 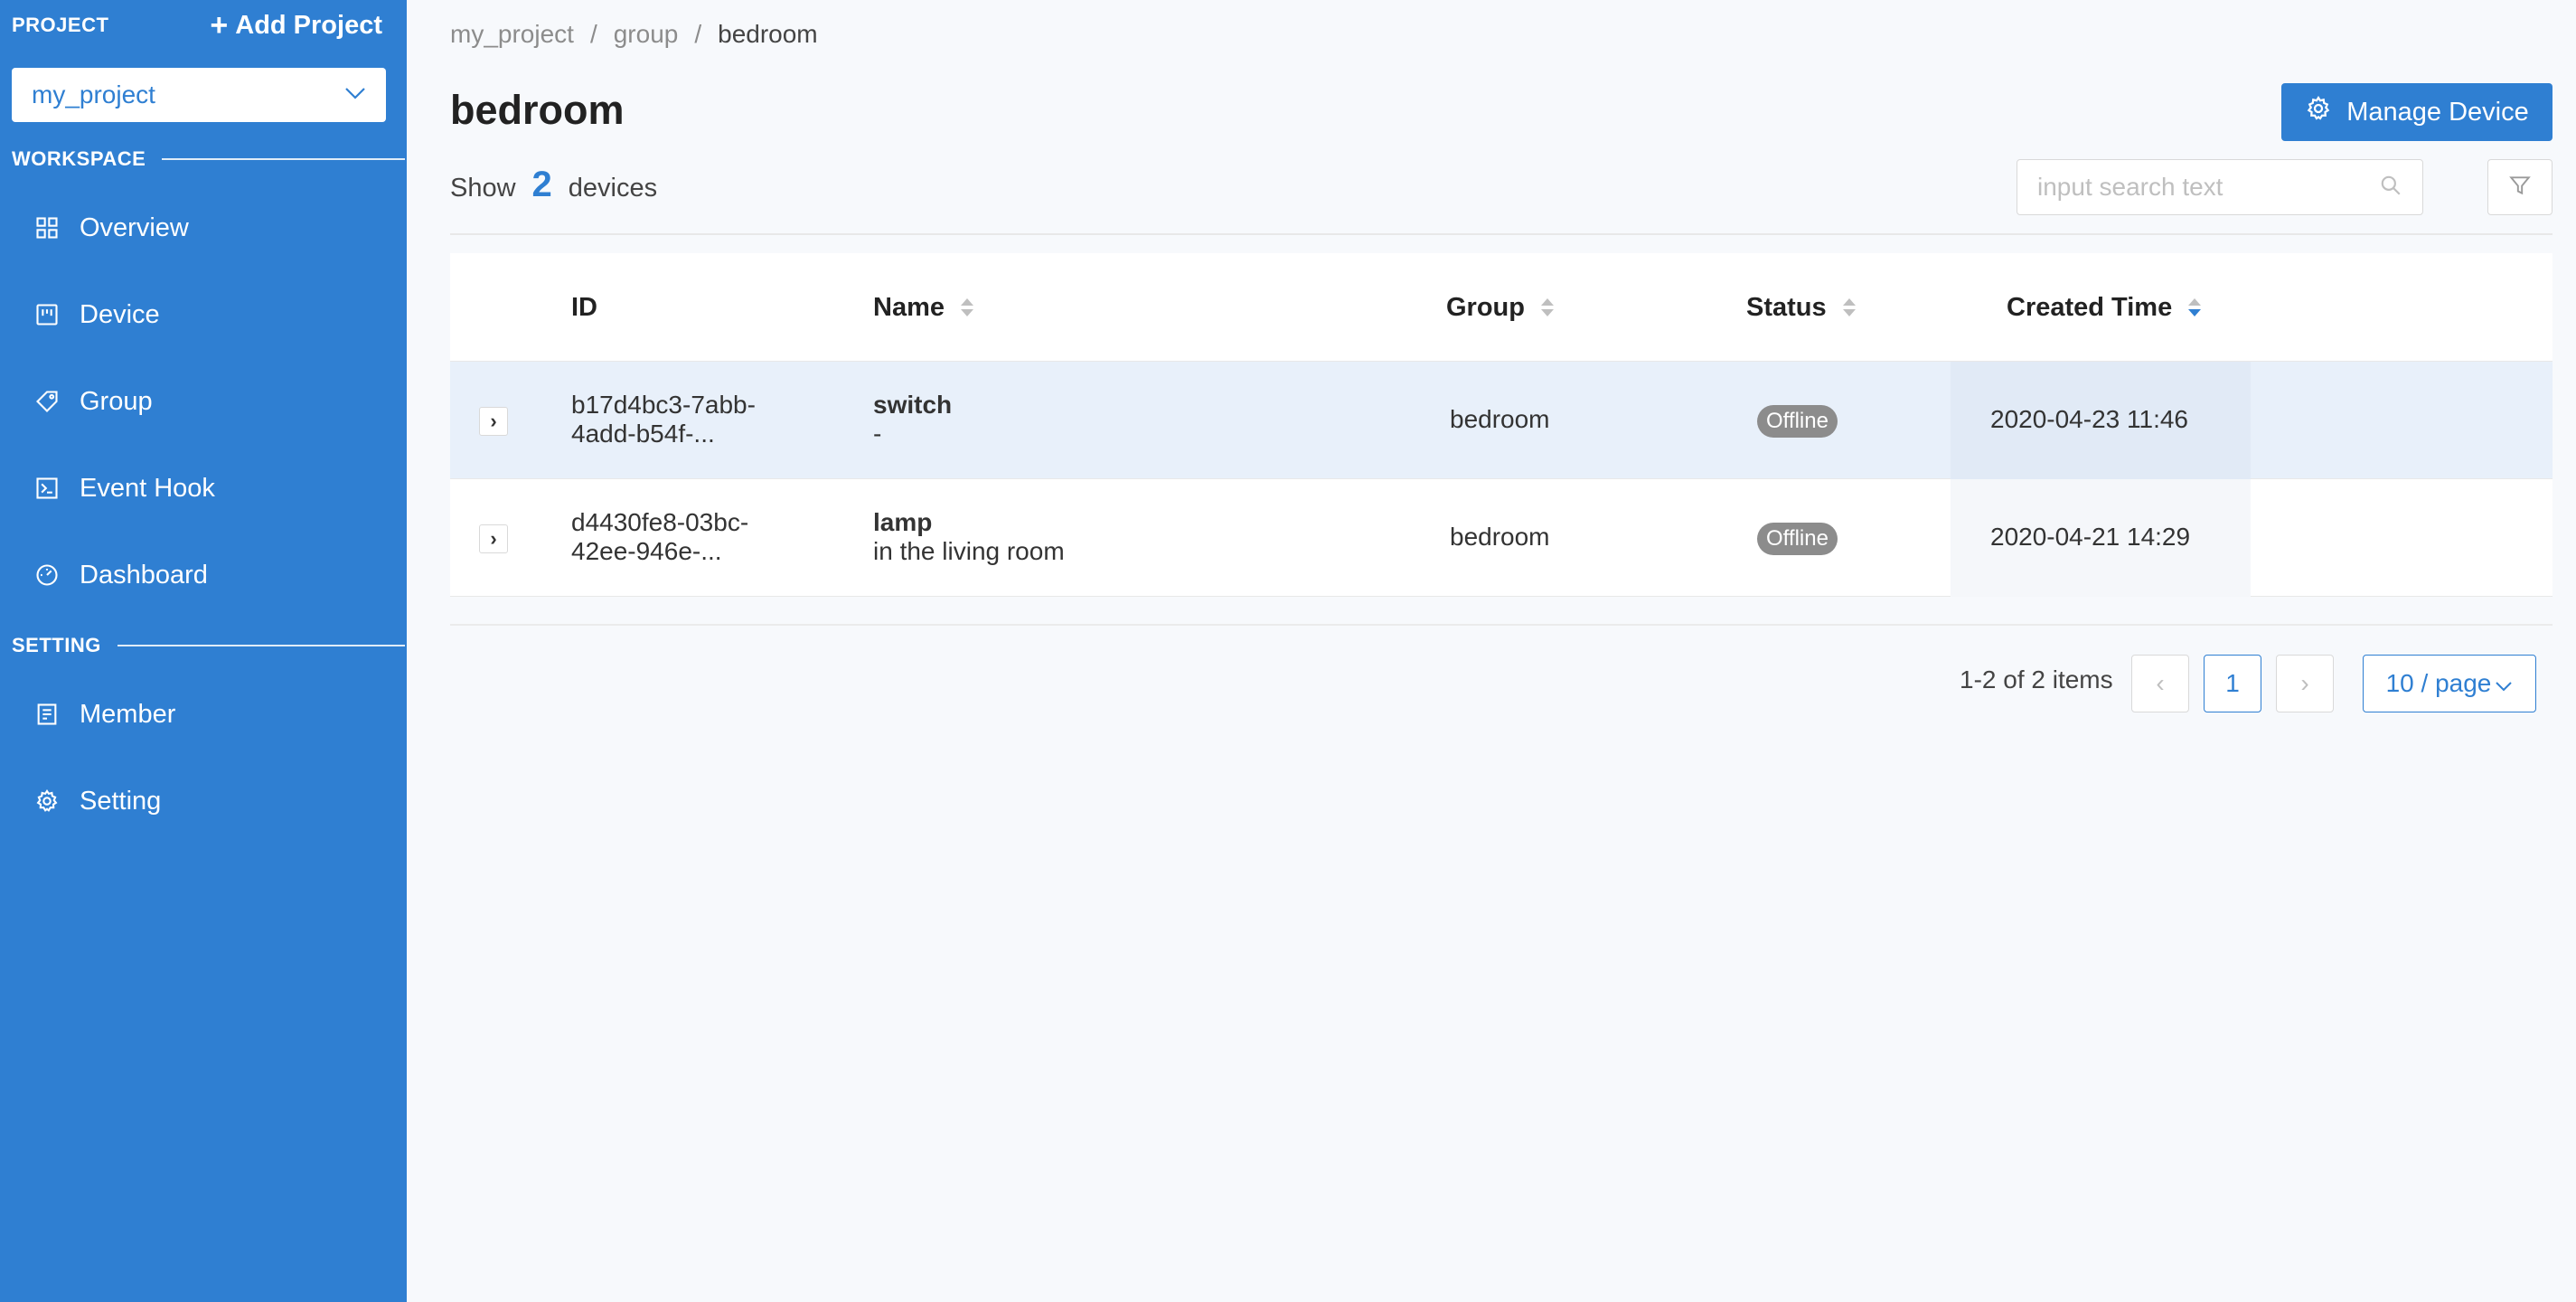 What do you see at coordinates (220, 25) in the screenshot?
I see `plus-icon: +` at bounding box center [220, 25].